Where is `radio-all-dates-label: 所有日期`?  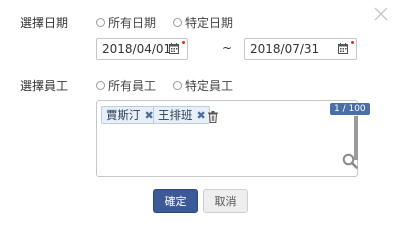
radio-all-dates-label: 所有日期 is located at coordinates (132, 23).